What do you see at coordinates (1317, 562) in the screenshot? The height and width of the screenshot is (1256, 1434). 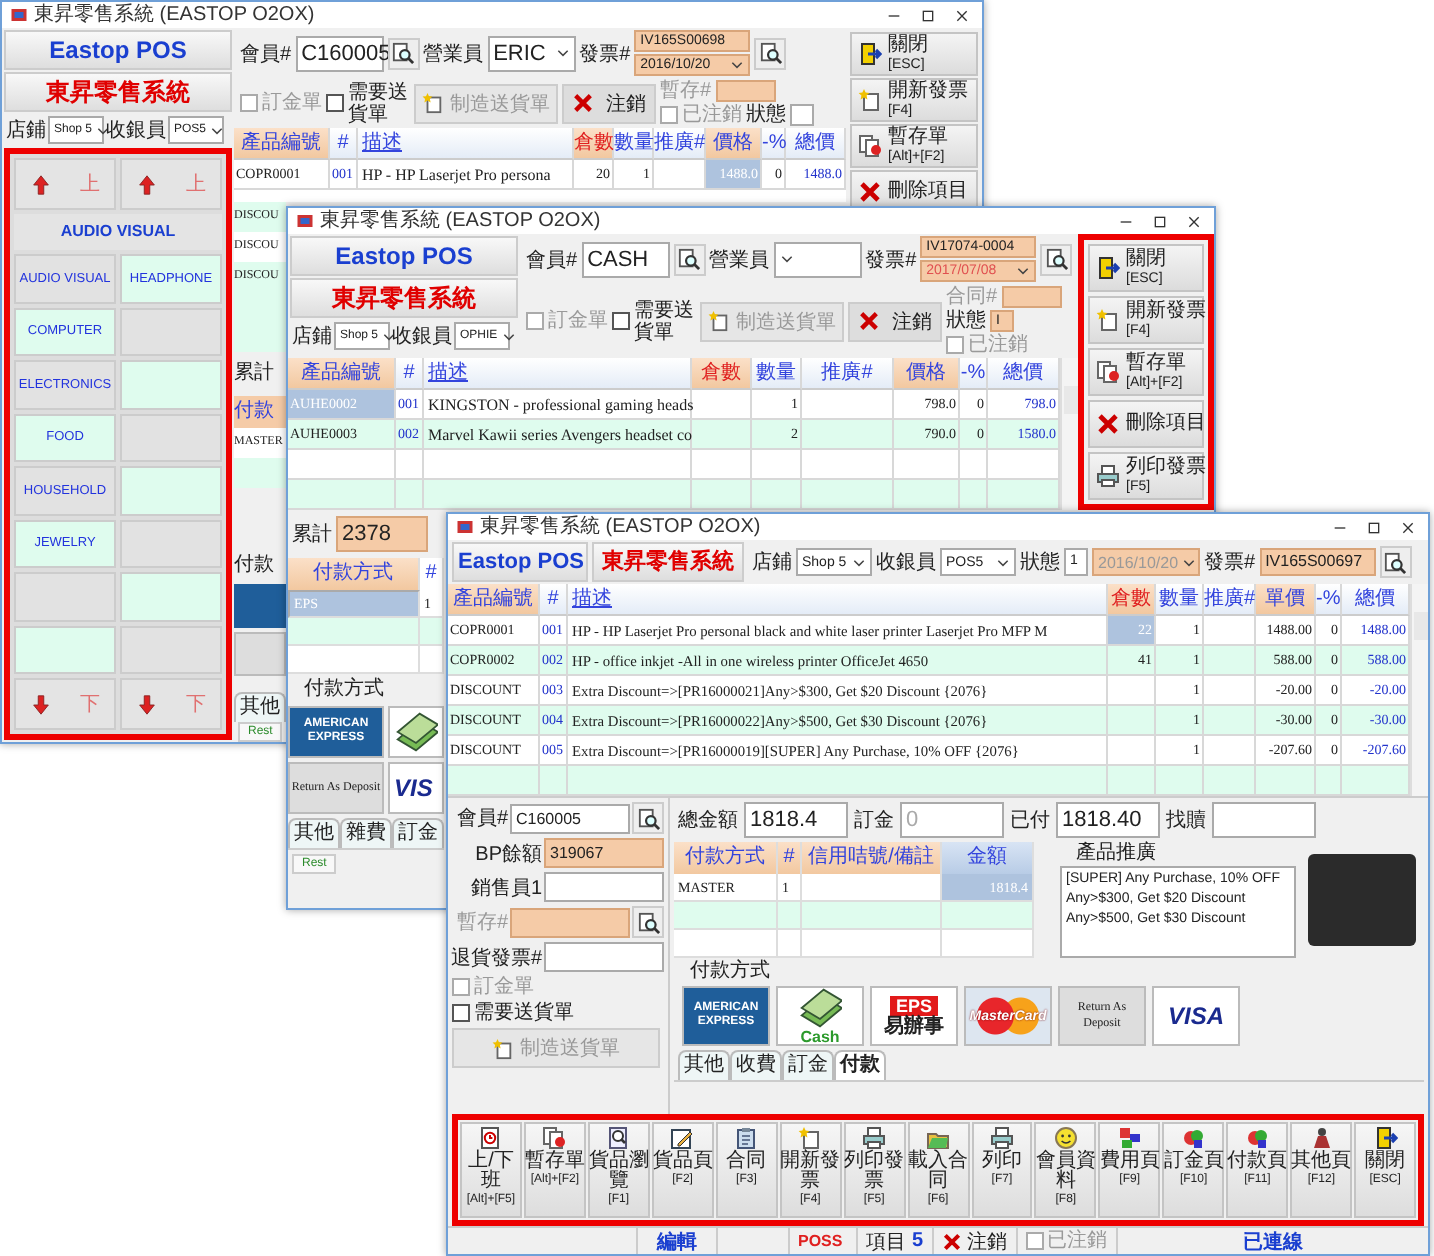 I see `input-field: IV165S00697` at bounding box center [1317, 562].